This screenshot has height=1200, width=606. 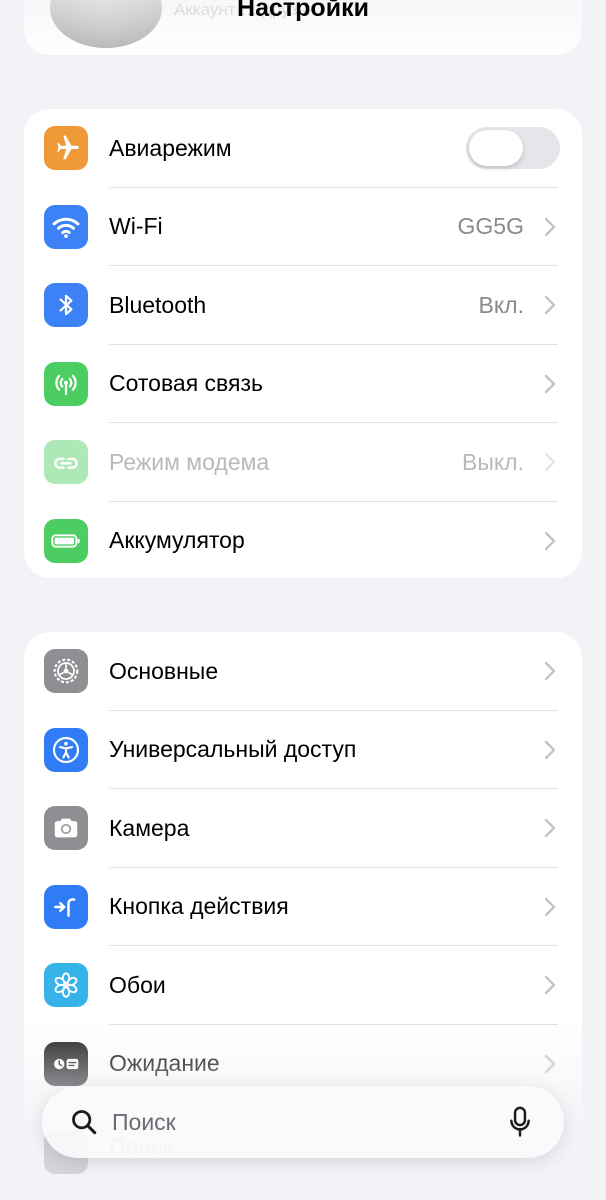 I want to click on airplane-label: Авиарежим, so click(x=170, y=147).